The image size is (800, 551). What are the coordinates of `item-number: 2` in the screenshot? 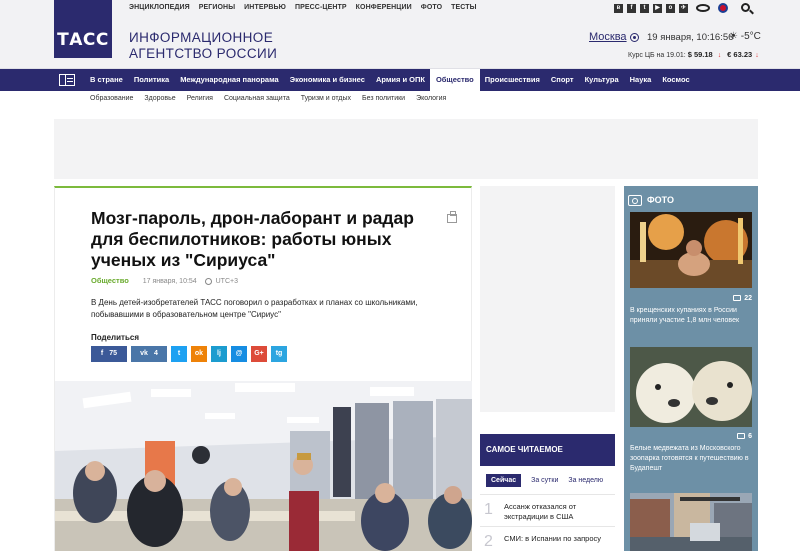 It's located at (488, 541).